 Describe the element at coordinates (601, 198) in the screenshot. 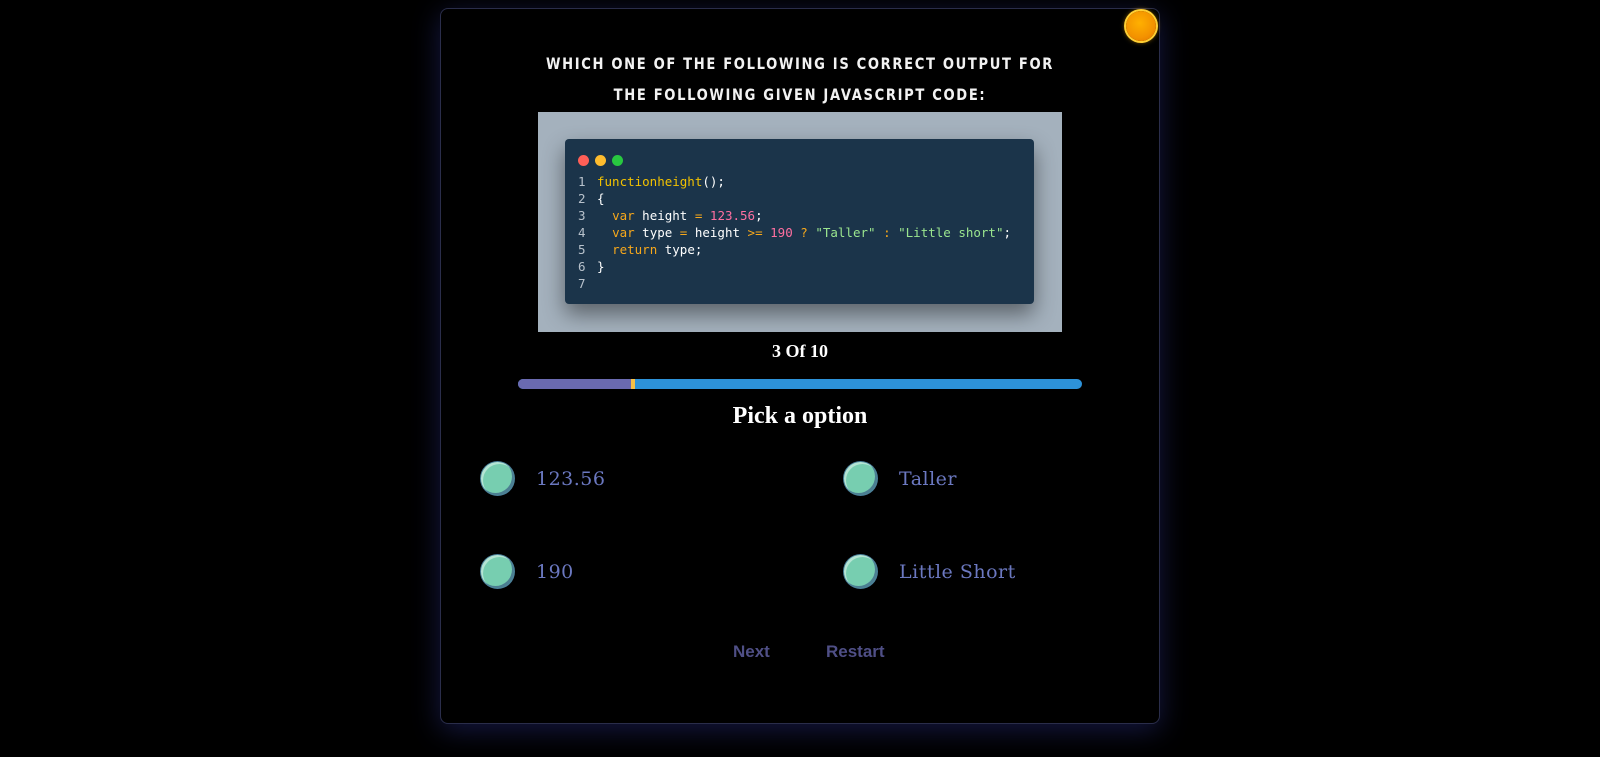

I see `code-line: {` at that location.